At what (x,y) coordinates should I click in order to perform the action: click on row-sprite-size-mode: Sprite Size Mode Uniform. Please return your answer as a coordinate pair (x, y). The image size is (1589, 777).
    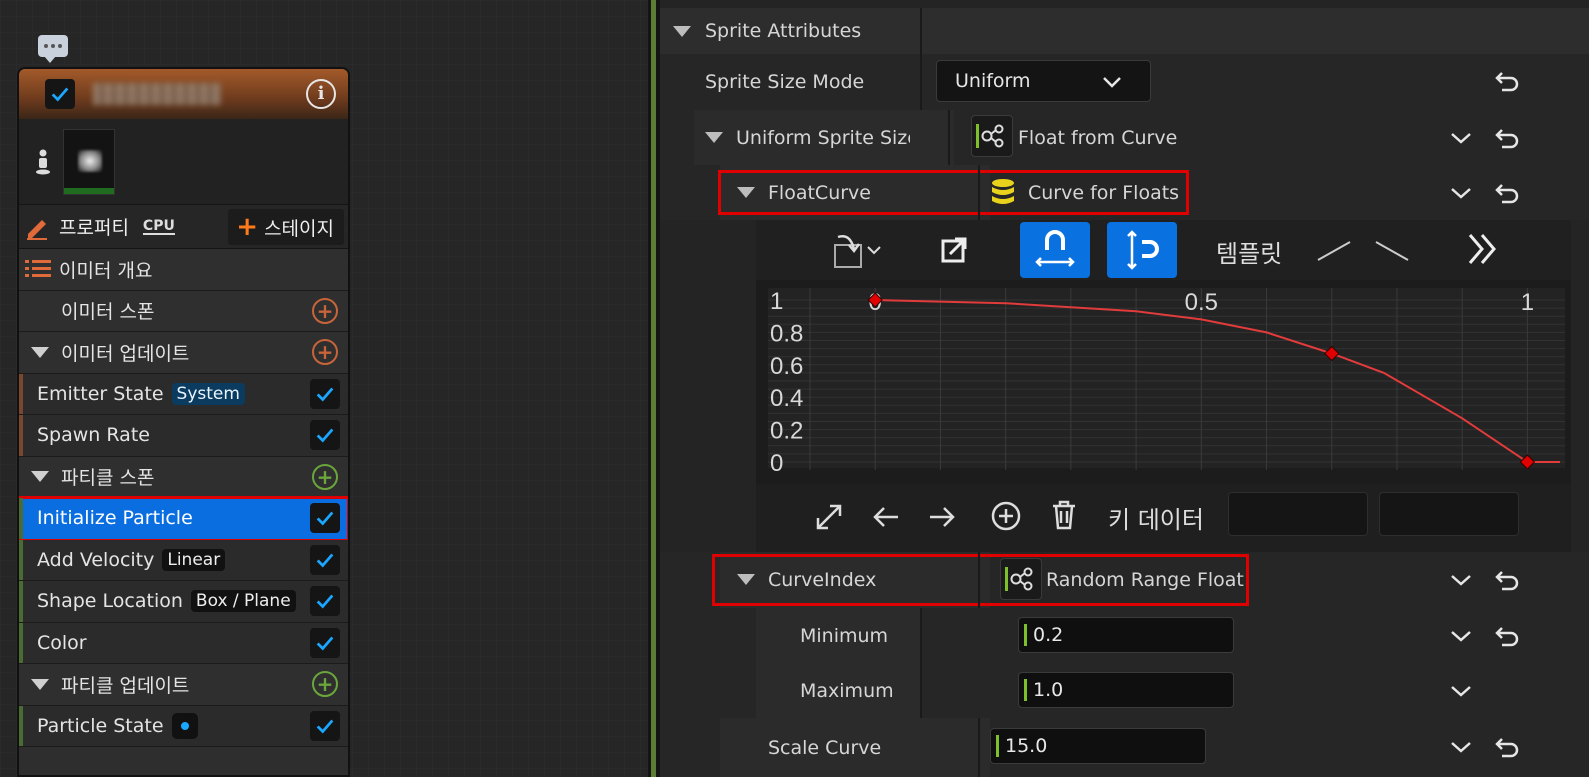
    Looking at the image, I should click on (1124, 82).